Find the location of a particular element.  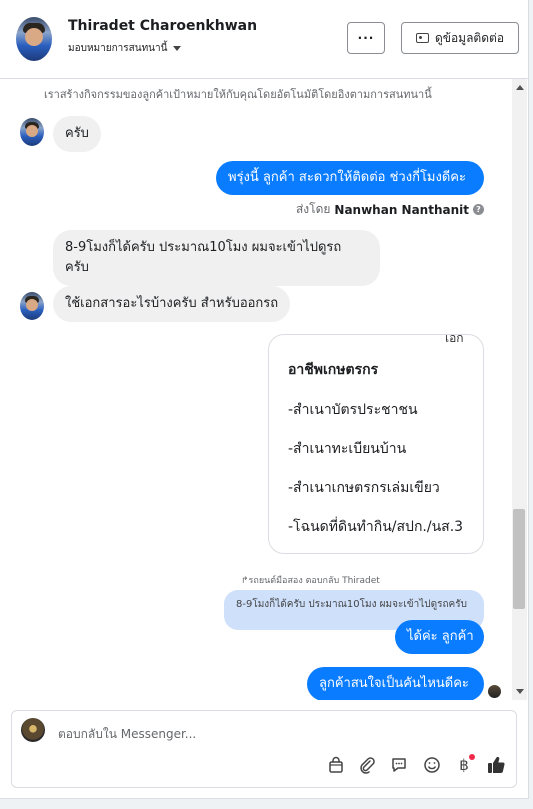

assign-label: มอบหมายการสนทนานี้ is located at coordinates (118, 48).